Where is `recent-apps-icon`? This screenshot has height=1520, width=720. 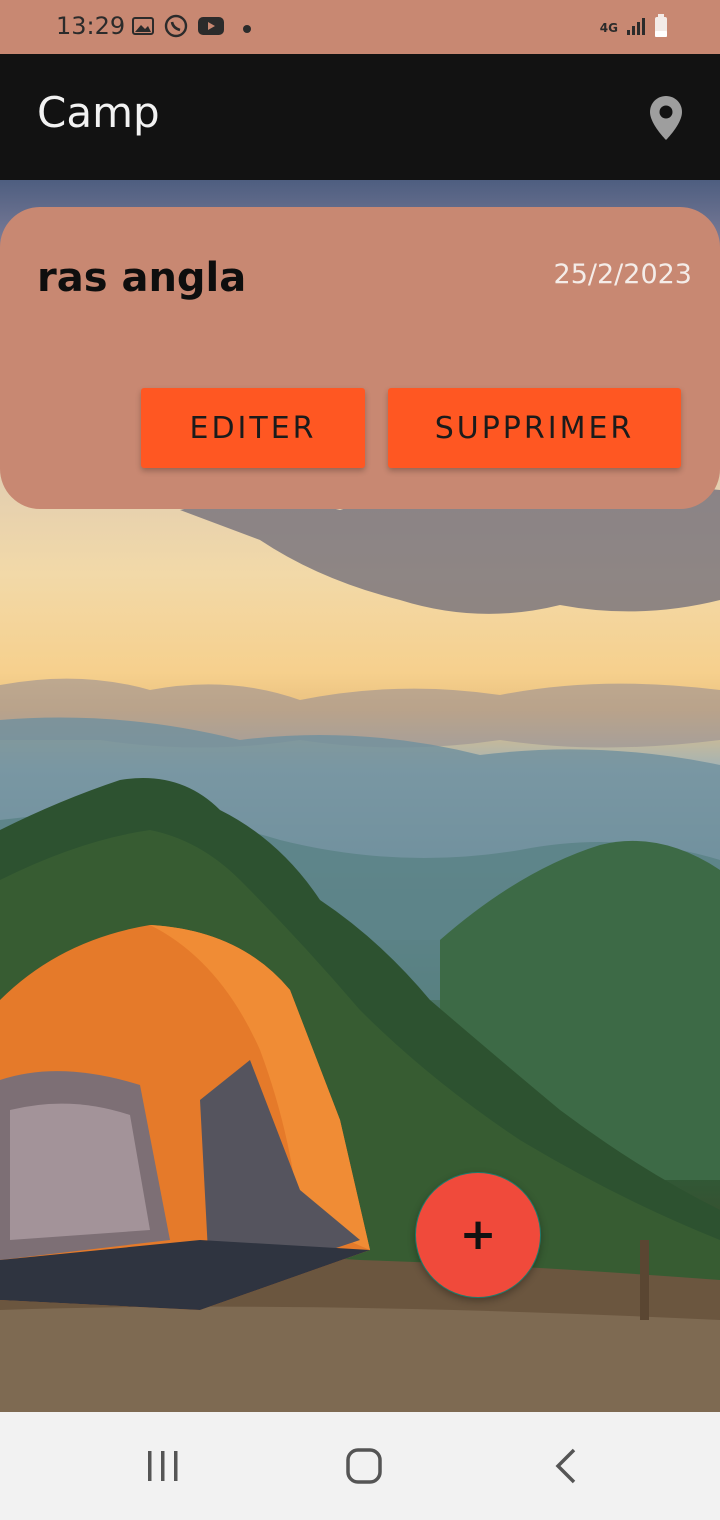
recent-apps-icon is located at coordinates (163, 1466).